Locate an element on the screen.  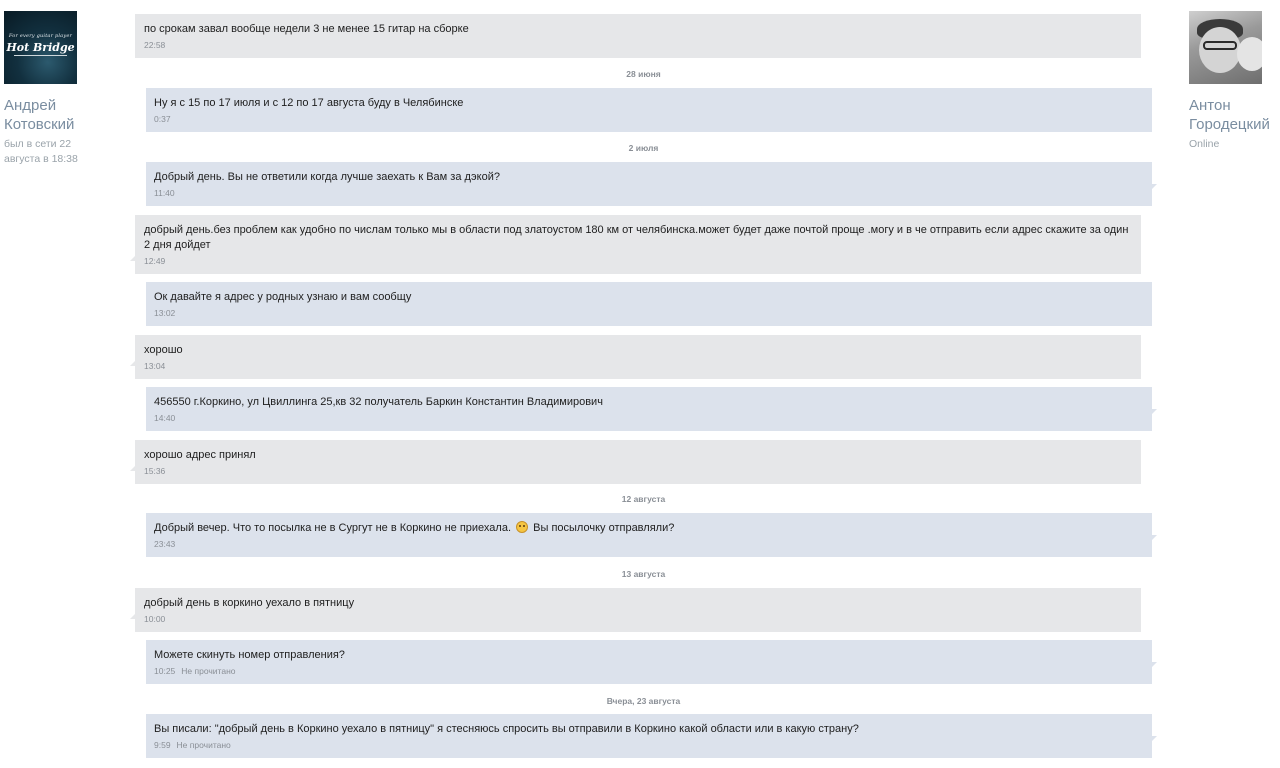
date-separator: 12 августа is located at coordinates (643, 499).